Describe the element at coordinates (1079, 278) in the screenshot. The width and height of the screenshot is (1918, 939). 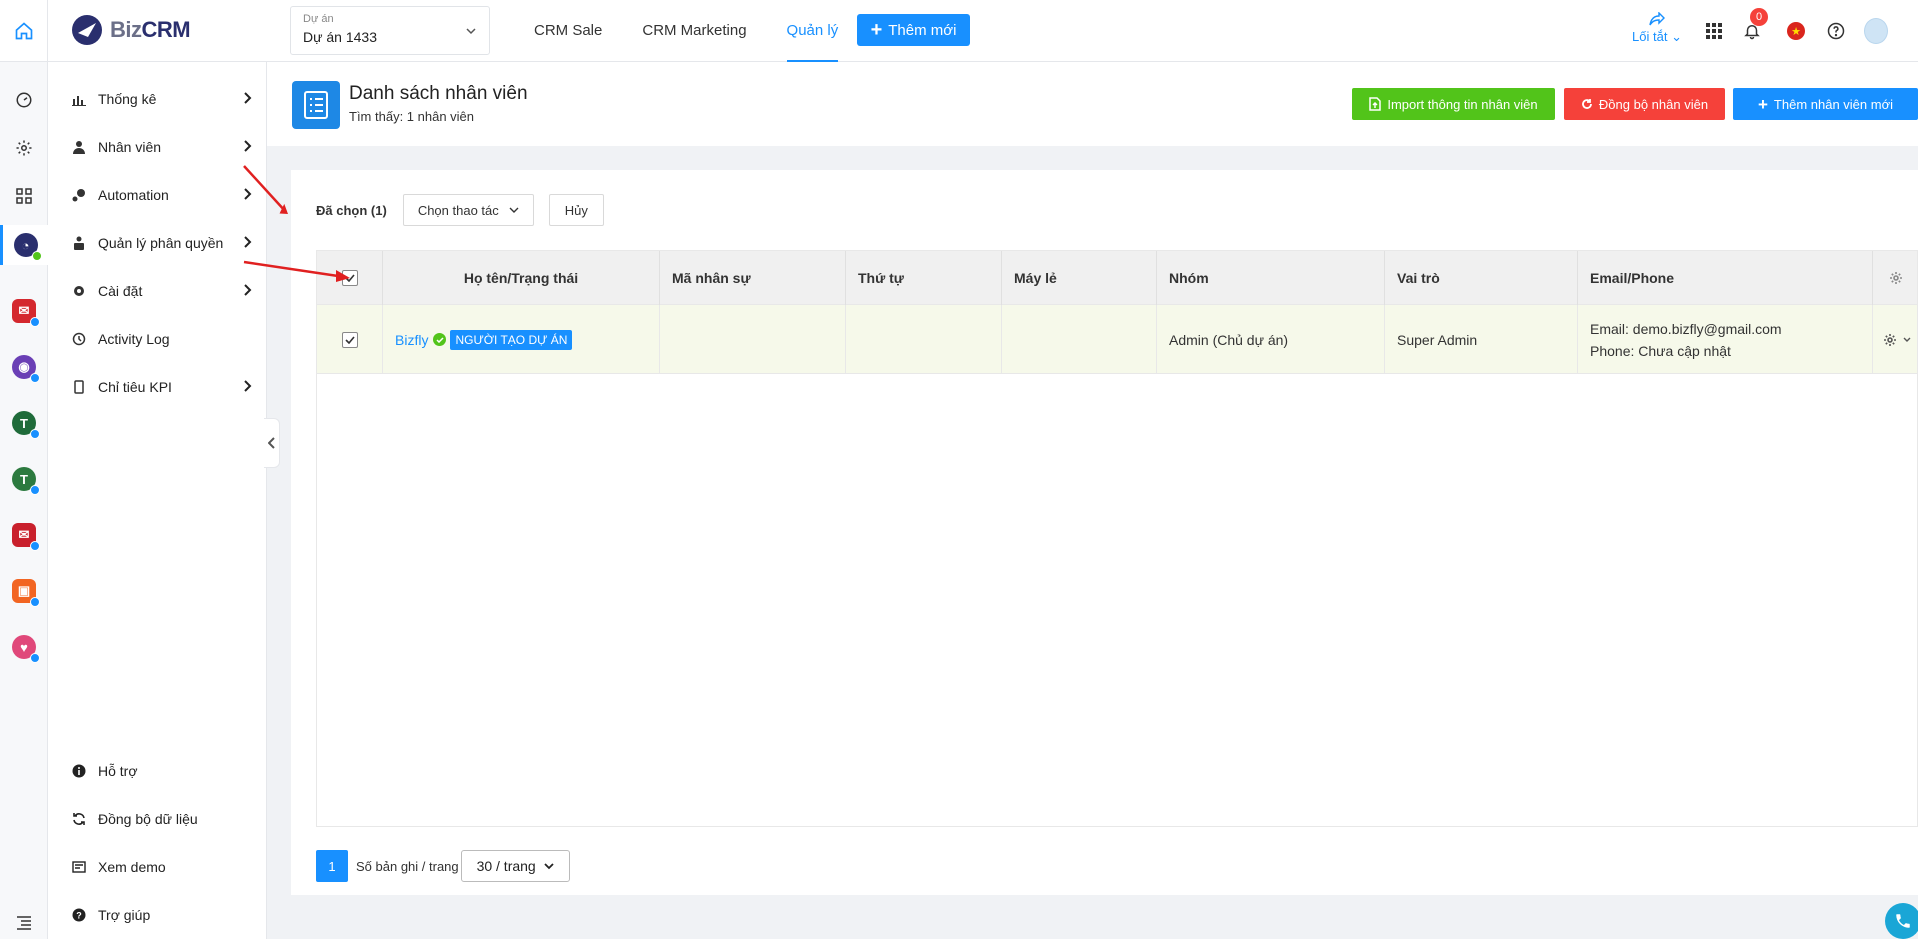
I see `column-header-extension: Máy lẻ` at that location.